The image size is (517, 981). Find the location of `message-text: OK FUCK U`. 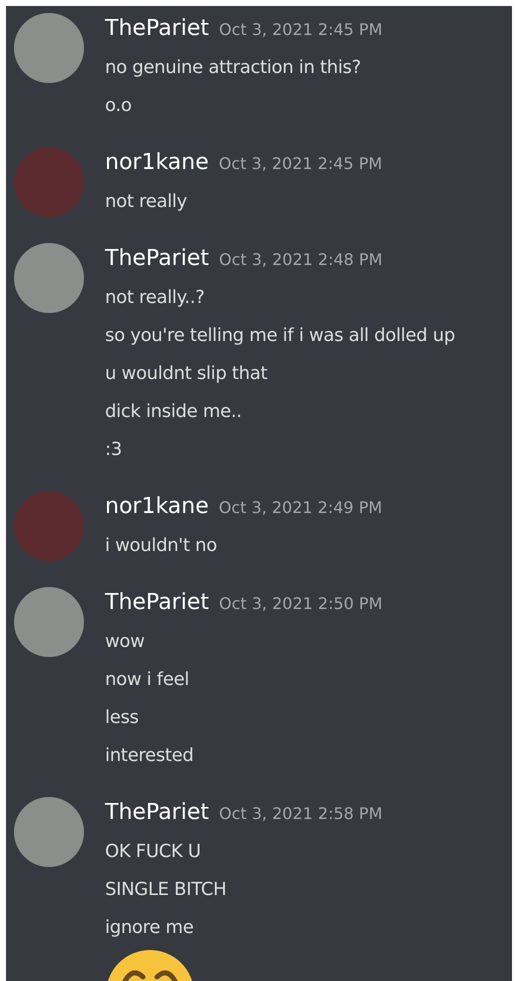

message-text: OK FUCK U is located at coordinates (153, 852).